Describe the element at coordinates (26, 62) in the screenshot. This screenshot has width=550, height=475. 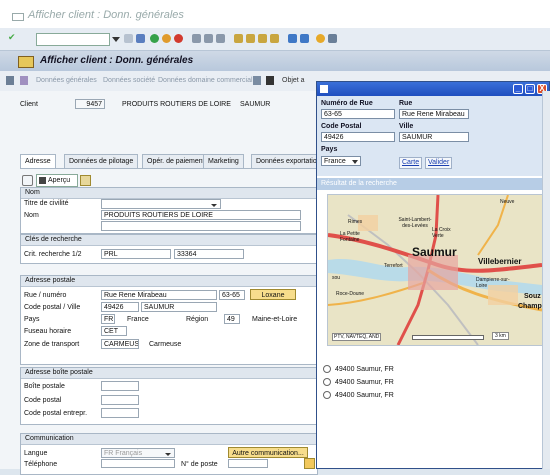
I see `menu-icon` at that location.